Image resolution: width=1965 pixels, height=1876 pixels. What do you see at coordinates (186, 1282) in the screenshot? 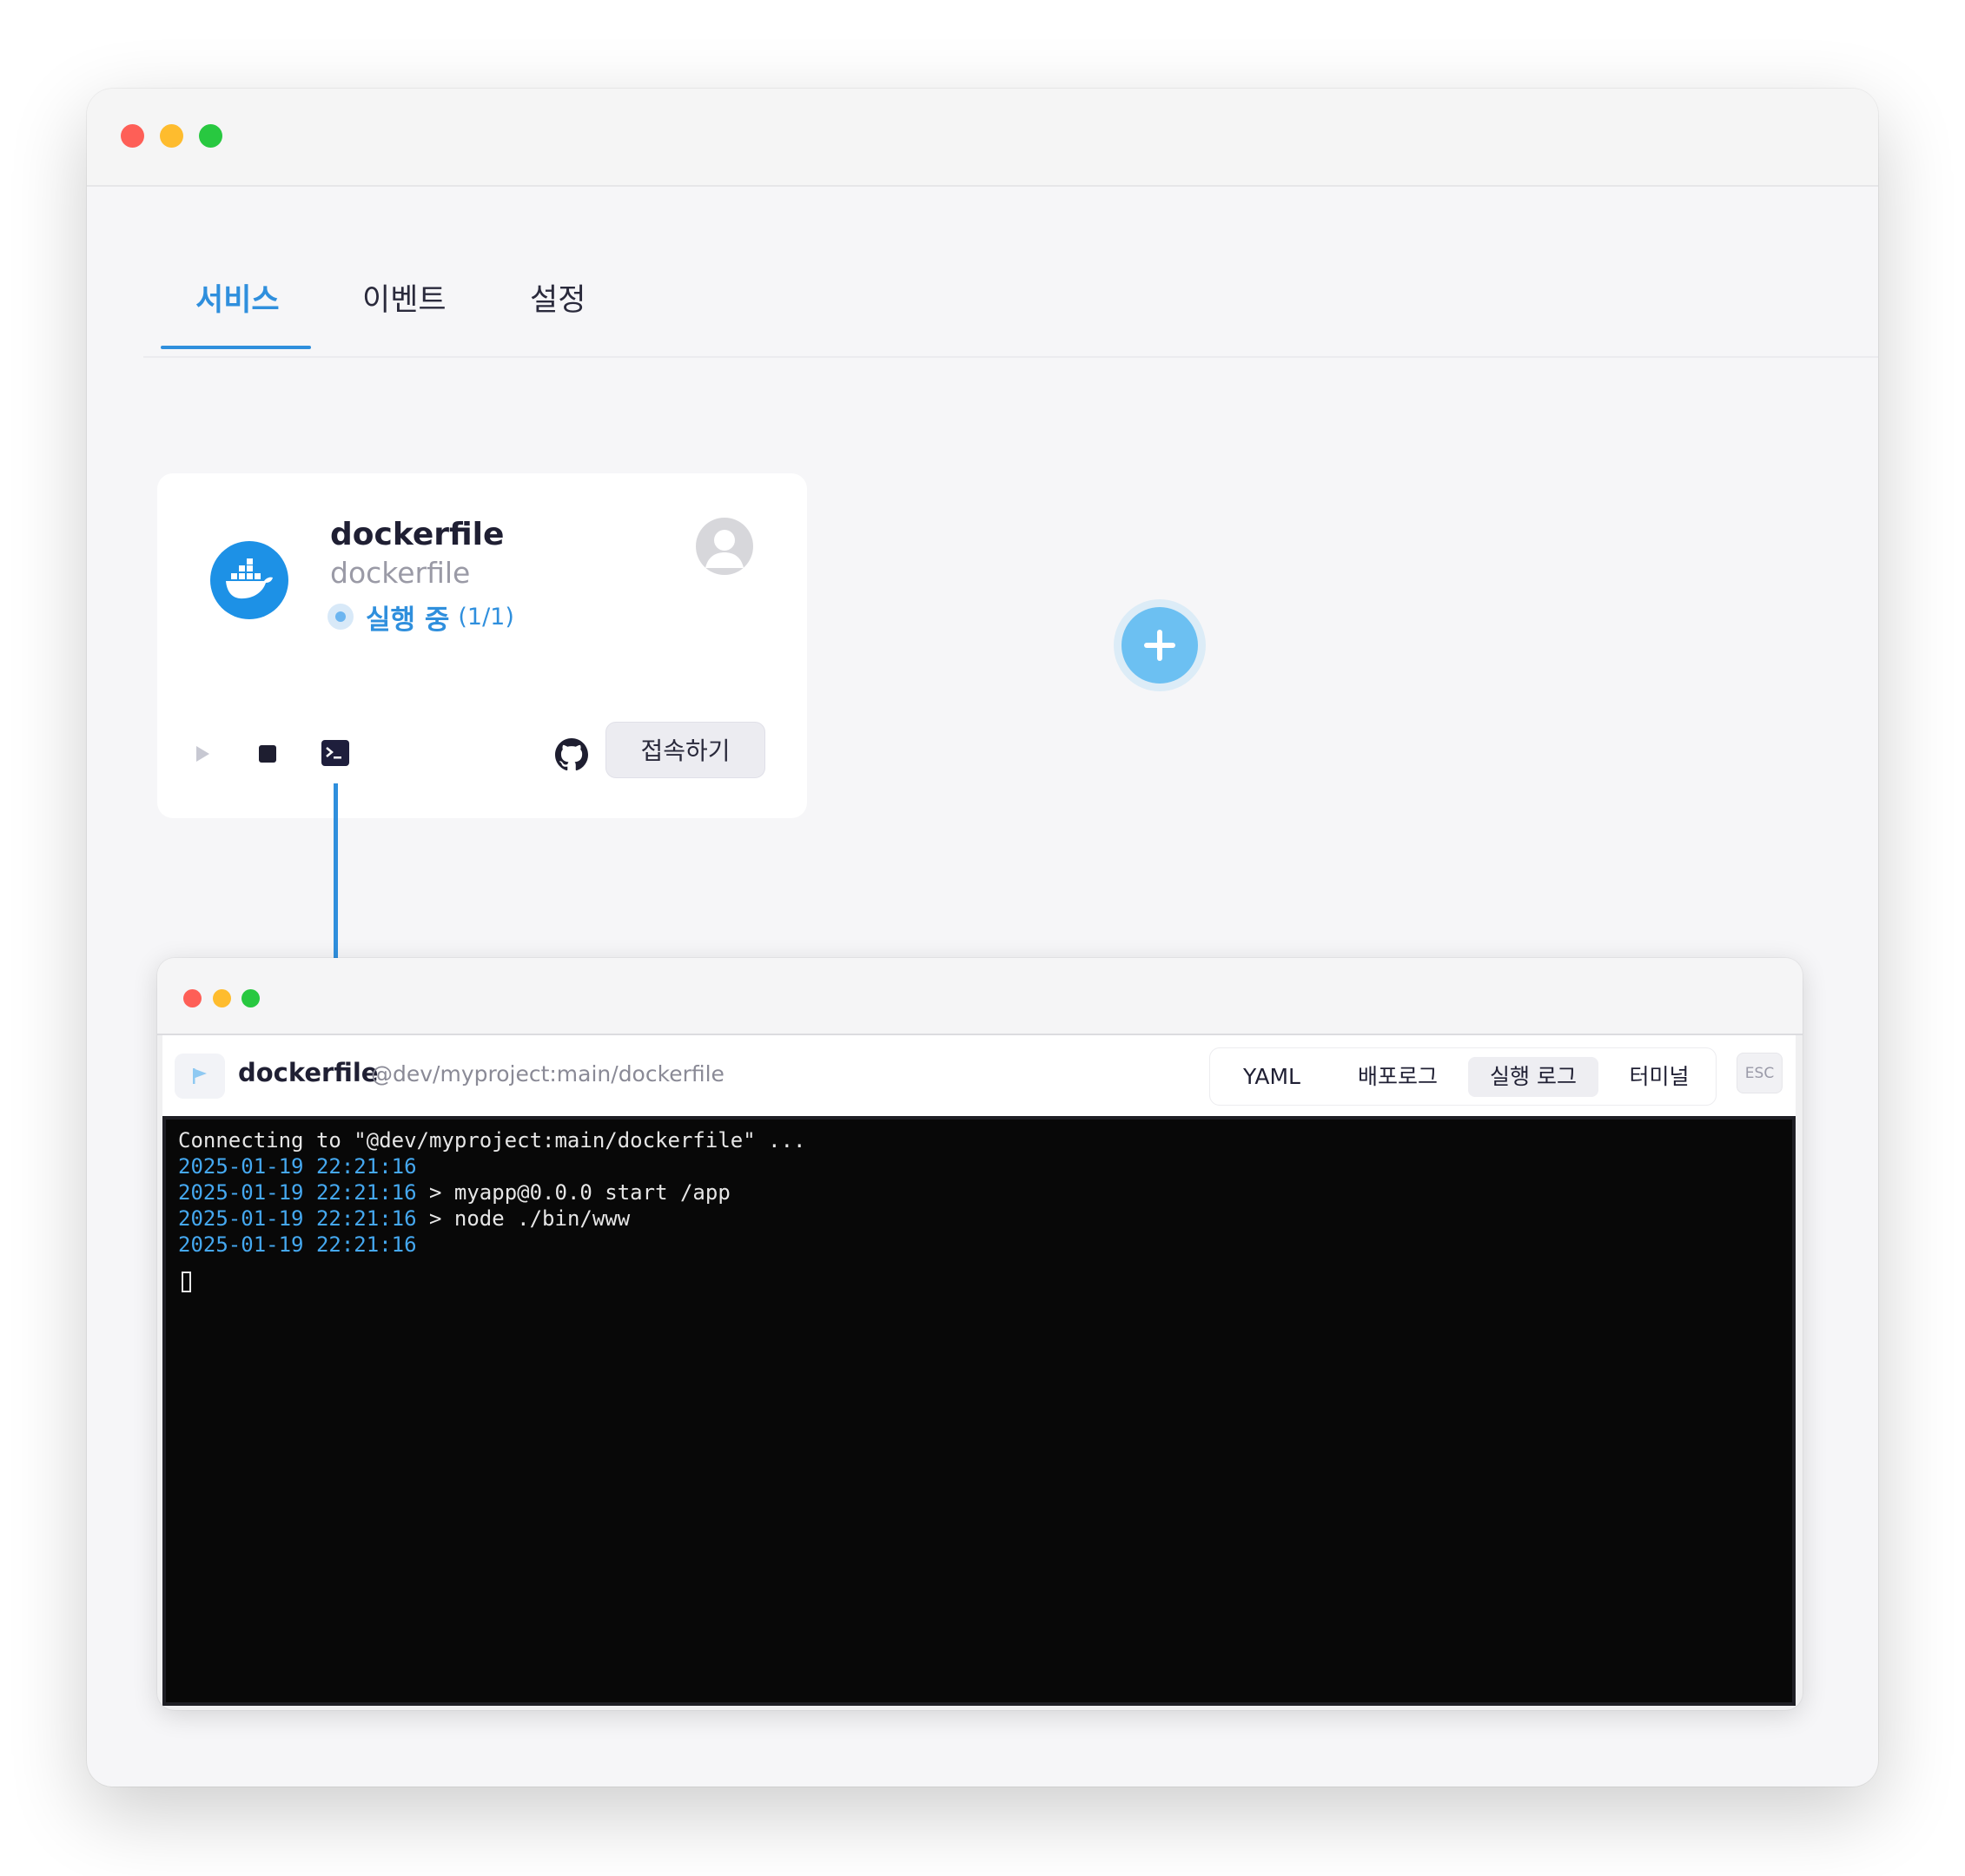
I see `terminal-cursor` at bounding box center [186, 1282].